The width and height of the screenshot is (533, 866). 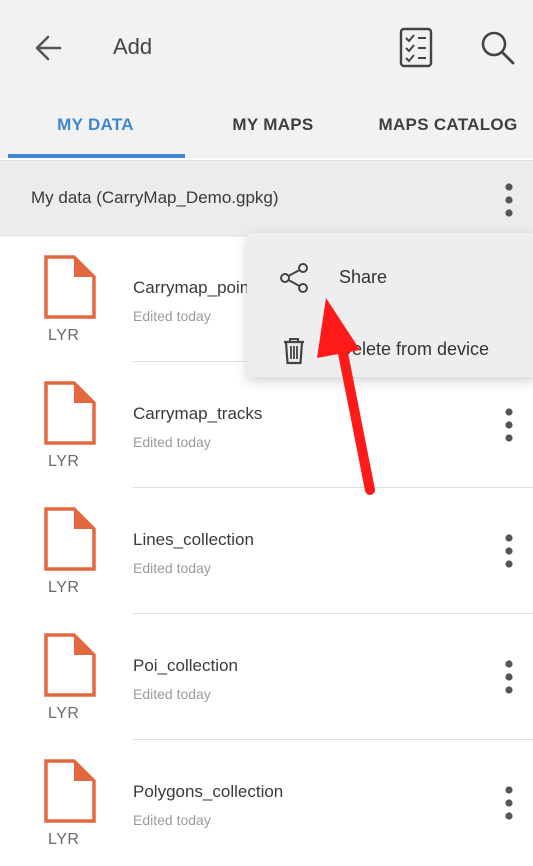 I want to click on menu-item-delete: Delete from device, so click(x=390, y=348).